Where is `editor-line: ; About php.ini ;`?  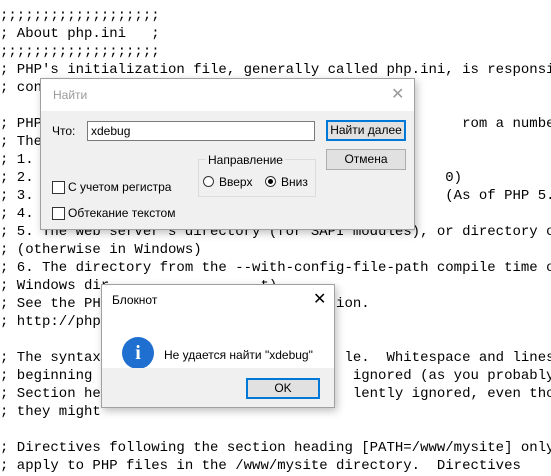
editor-line: ; About php.ini ; is located at coordinates (80, 34).